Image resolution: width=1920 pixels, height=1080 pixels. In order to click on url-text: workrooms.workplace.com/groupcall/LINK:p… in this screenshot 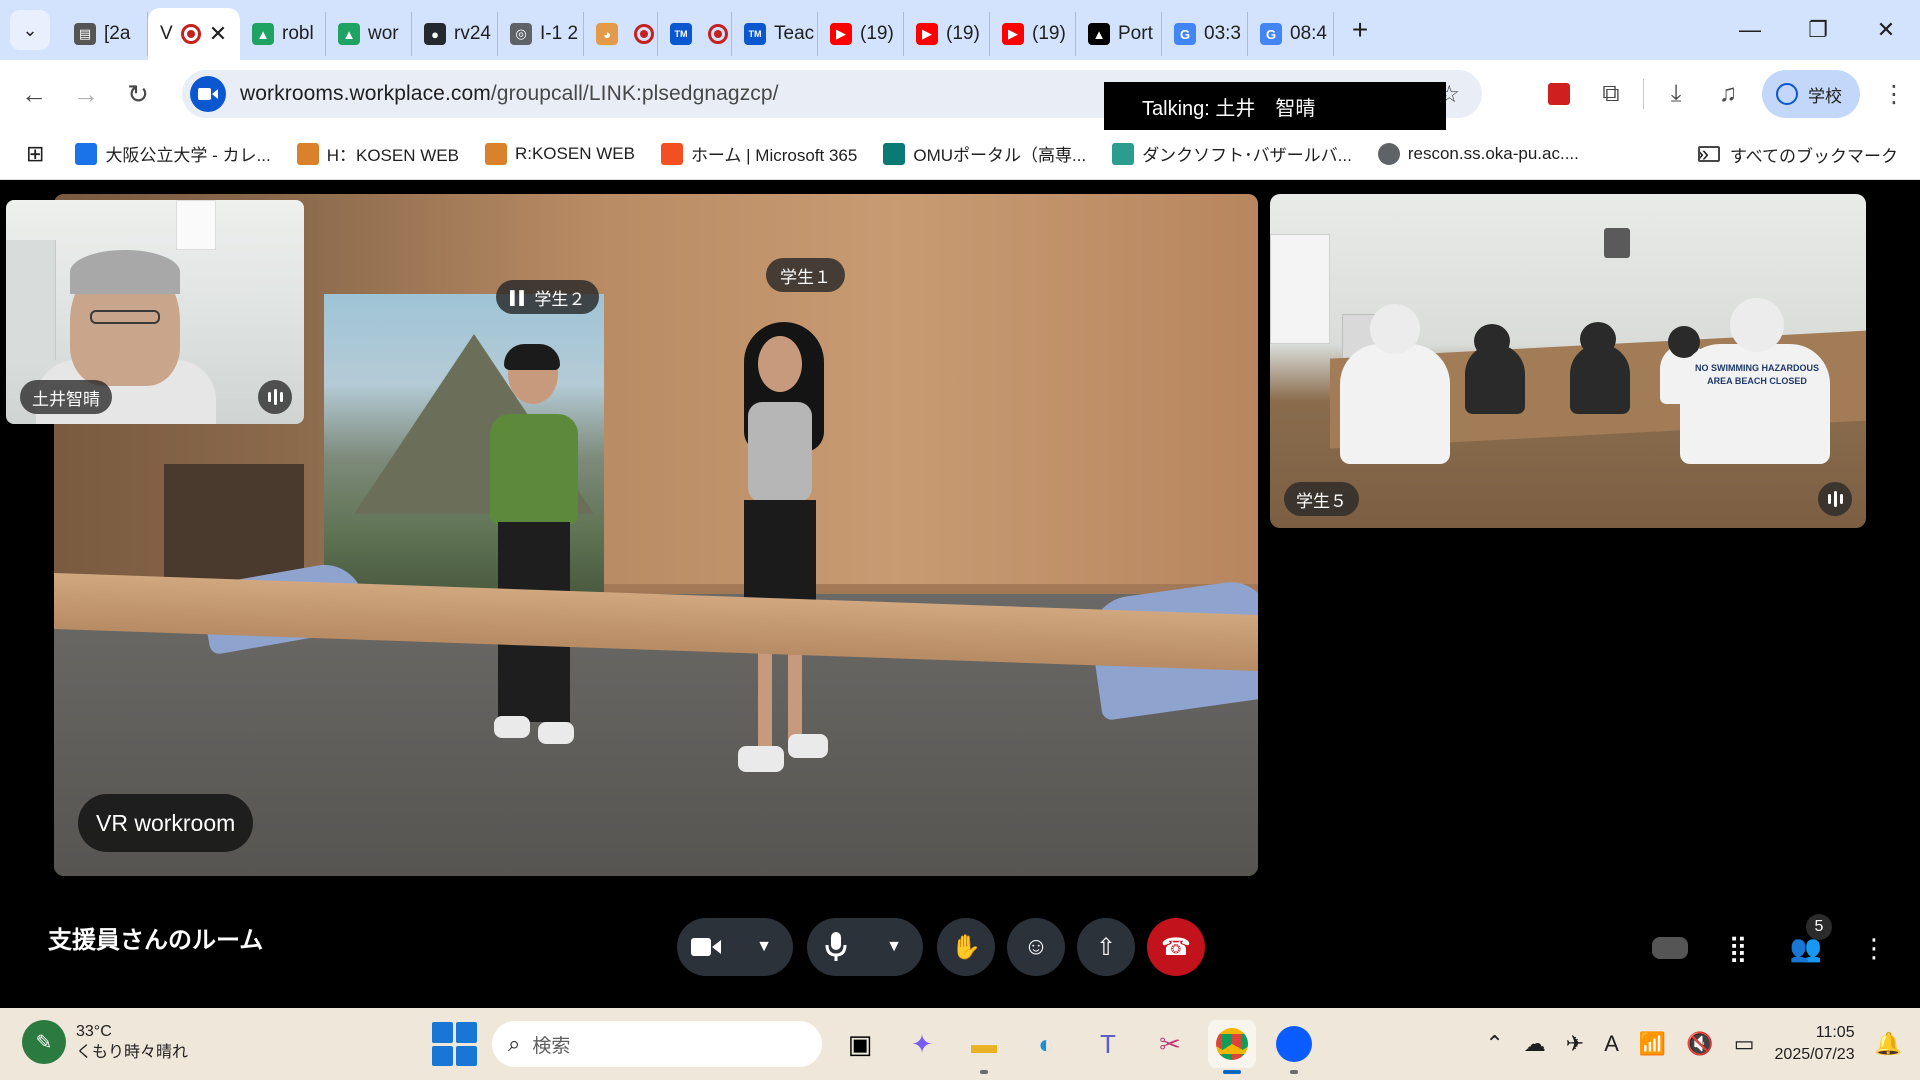, I will do `click(509, 94)`.